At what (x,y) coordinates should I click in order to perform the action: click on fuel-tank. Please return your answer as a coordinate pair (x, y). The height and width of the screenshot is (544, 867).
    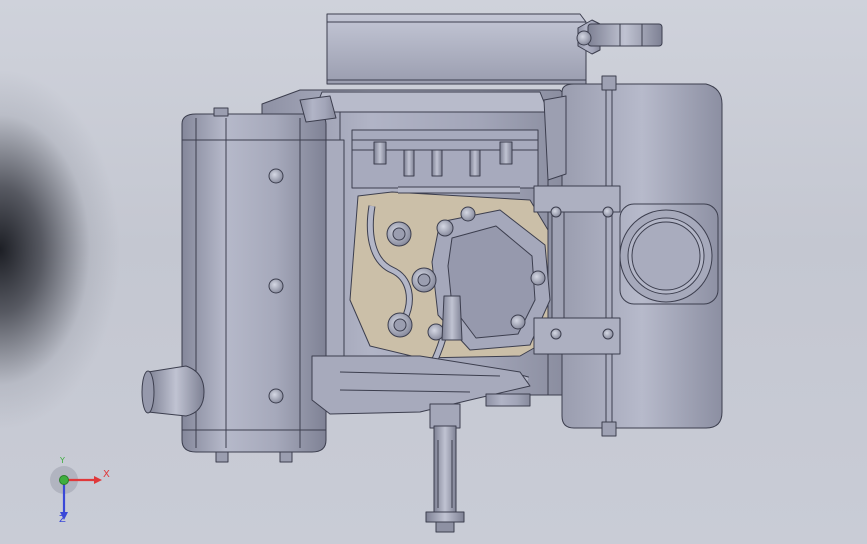
    Looking at the image, I should click on (642, 256).